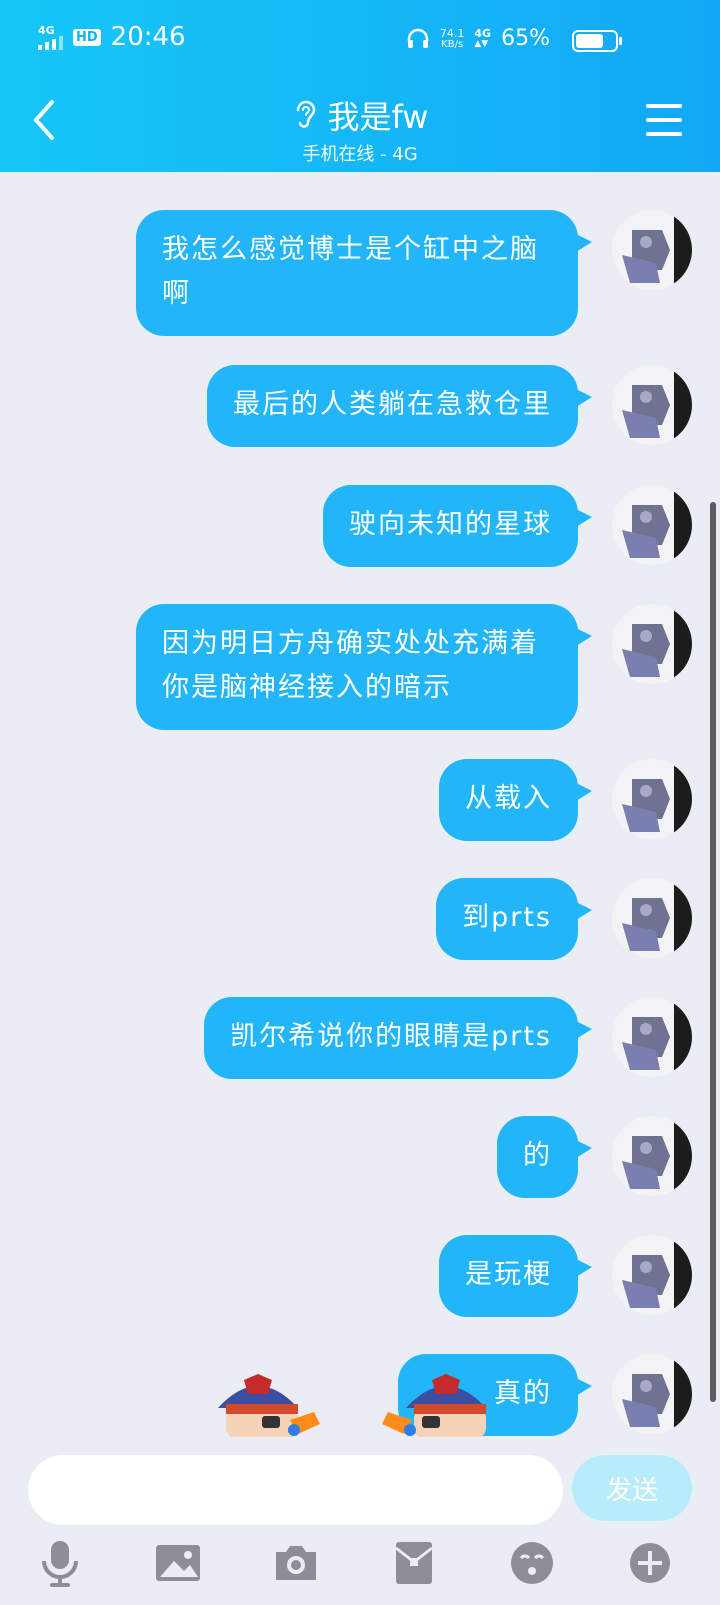 This screenshot has width=720, height=1605. Describe the element at coordinates (483, 37) in the screenshot. I see `data-indicator: 4G ▲▼` at that location.